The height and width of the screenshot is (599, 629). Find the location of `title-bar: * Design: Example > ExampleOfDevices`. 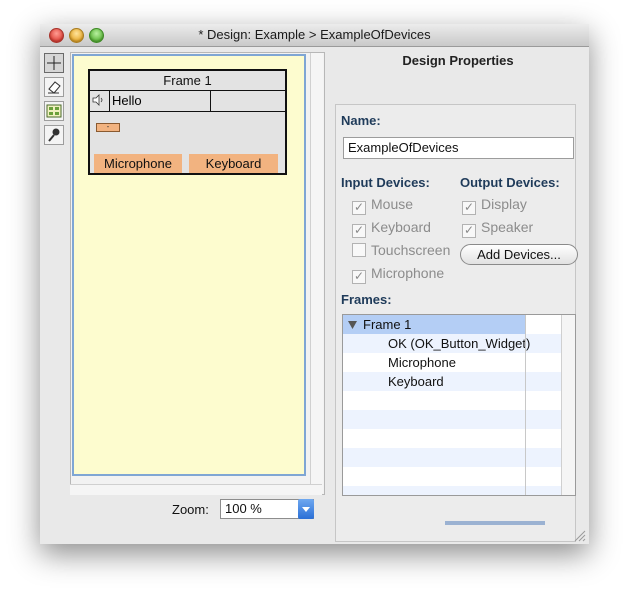

title-bar: * Design: Example > ExampleOfDevices is located at coordinates (314, 35).